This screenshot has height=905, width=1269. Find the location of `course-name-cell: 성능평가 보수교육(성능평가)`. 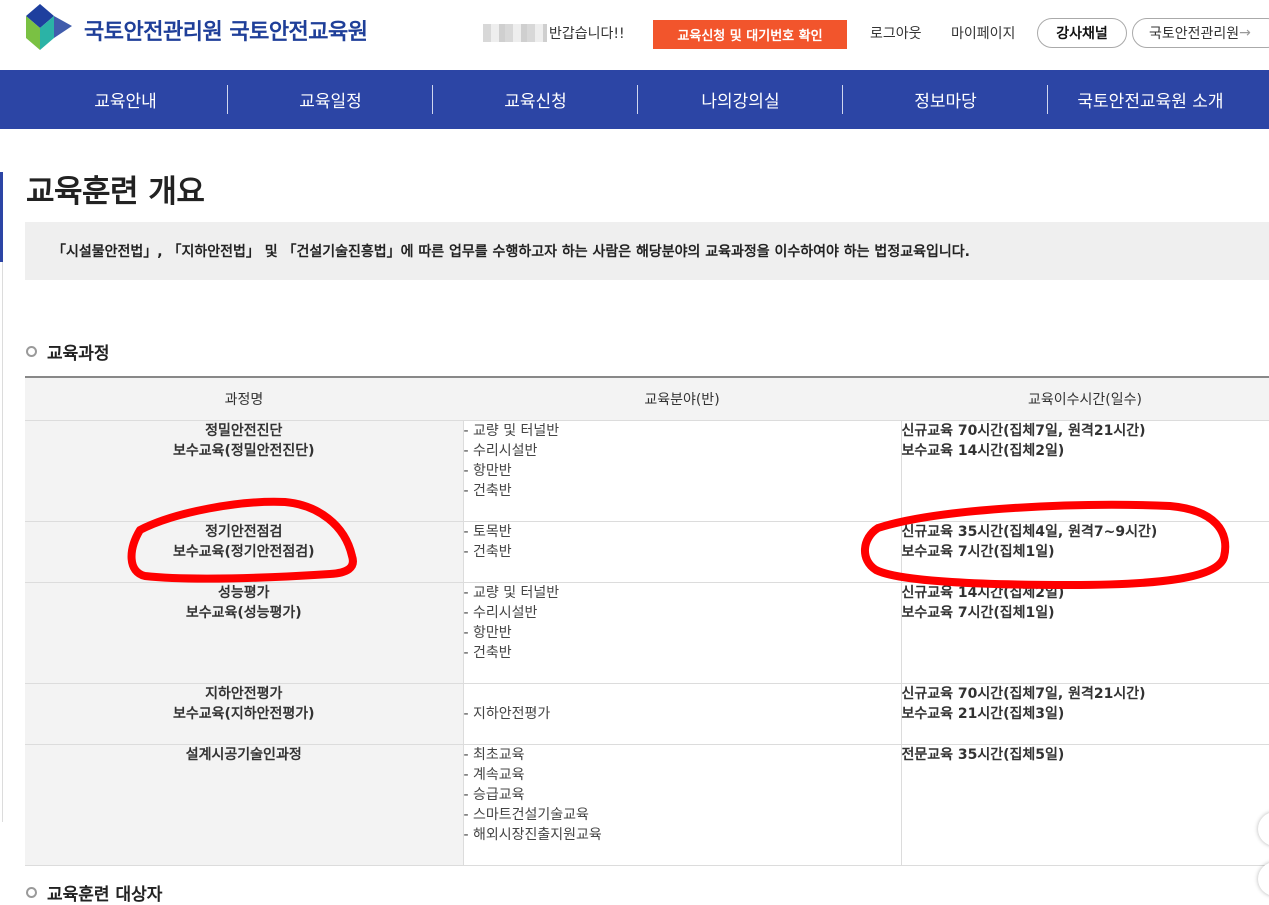

course-name-cell: 성능평가 보수교육(성능평가) is located at coordinates (244, 633).